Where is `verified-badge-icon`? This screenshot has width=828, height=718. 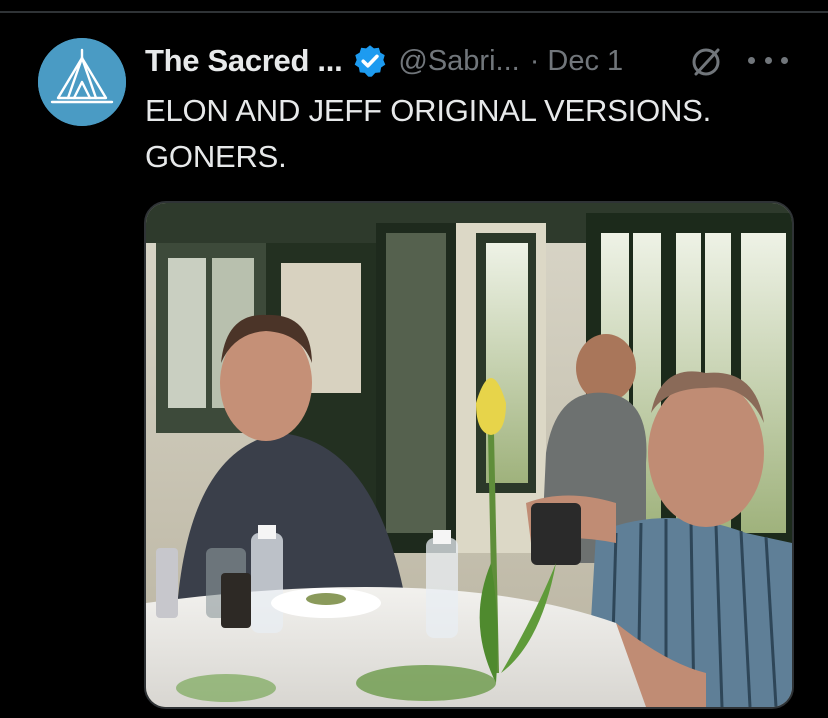 verified-badge-icon is located at coordinates (370, 61).